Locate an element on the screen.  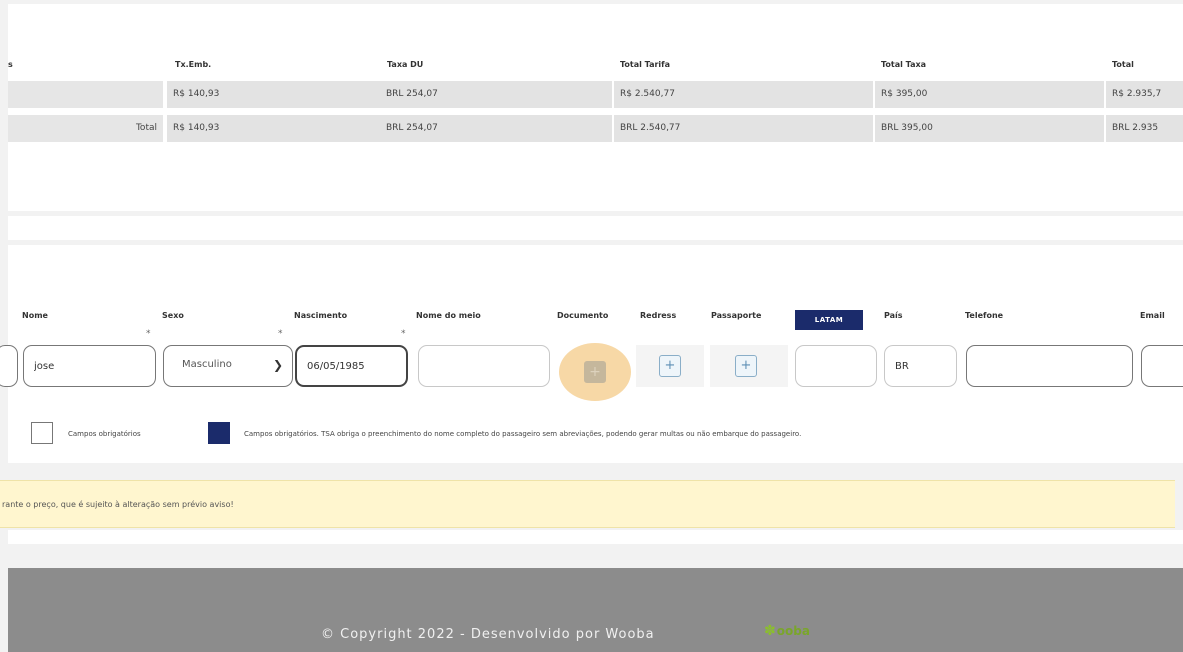
legend-required-text: Campos obrigatórios is located at coordinates (104, 434).